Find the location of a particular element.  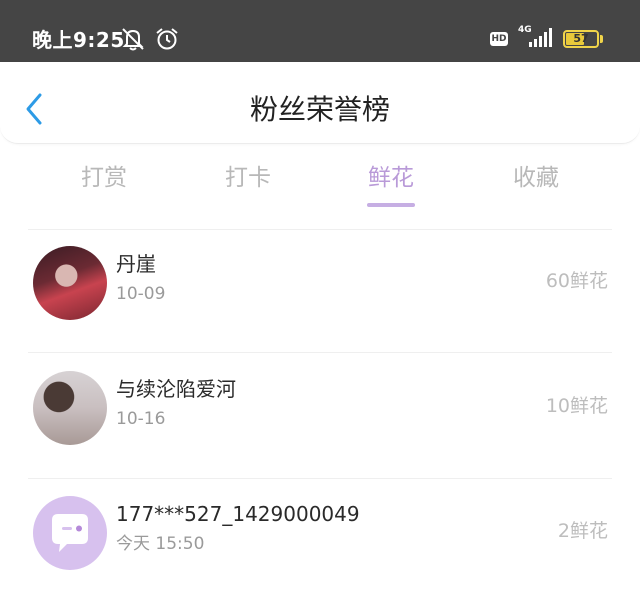

battery-icon: 57 is located at coordinates (581, 39).